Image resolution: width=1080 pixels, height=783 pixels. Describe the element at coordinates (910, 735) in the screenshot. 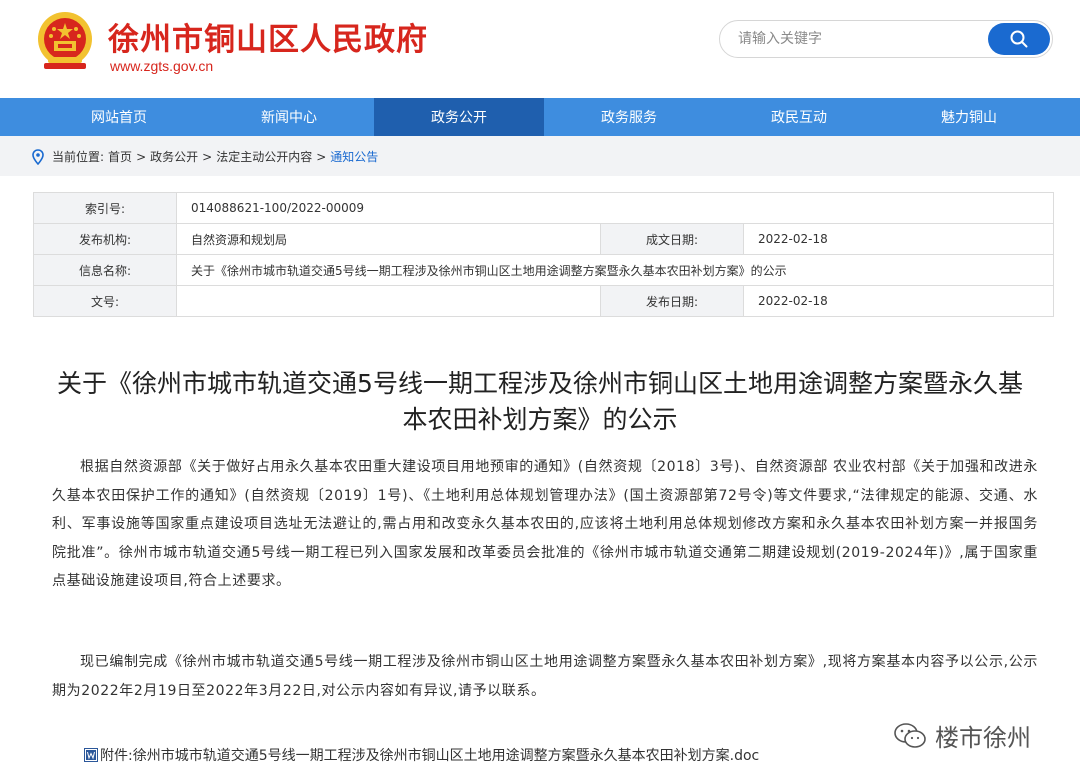

I see `wechat-icon` at that location.